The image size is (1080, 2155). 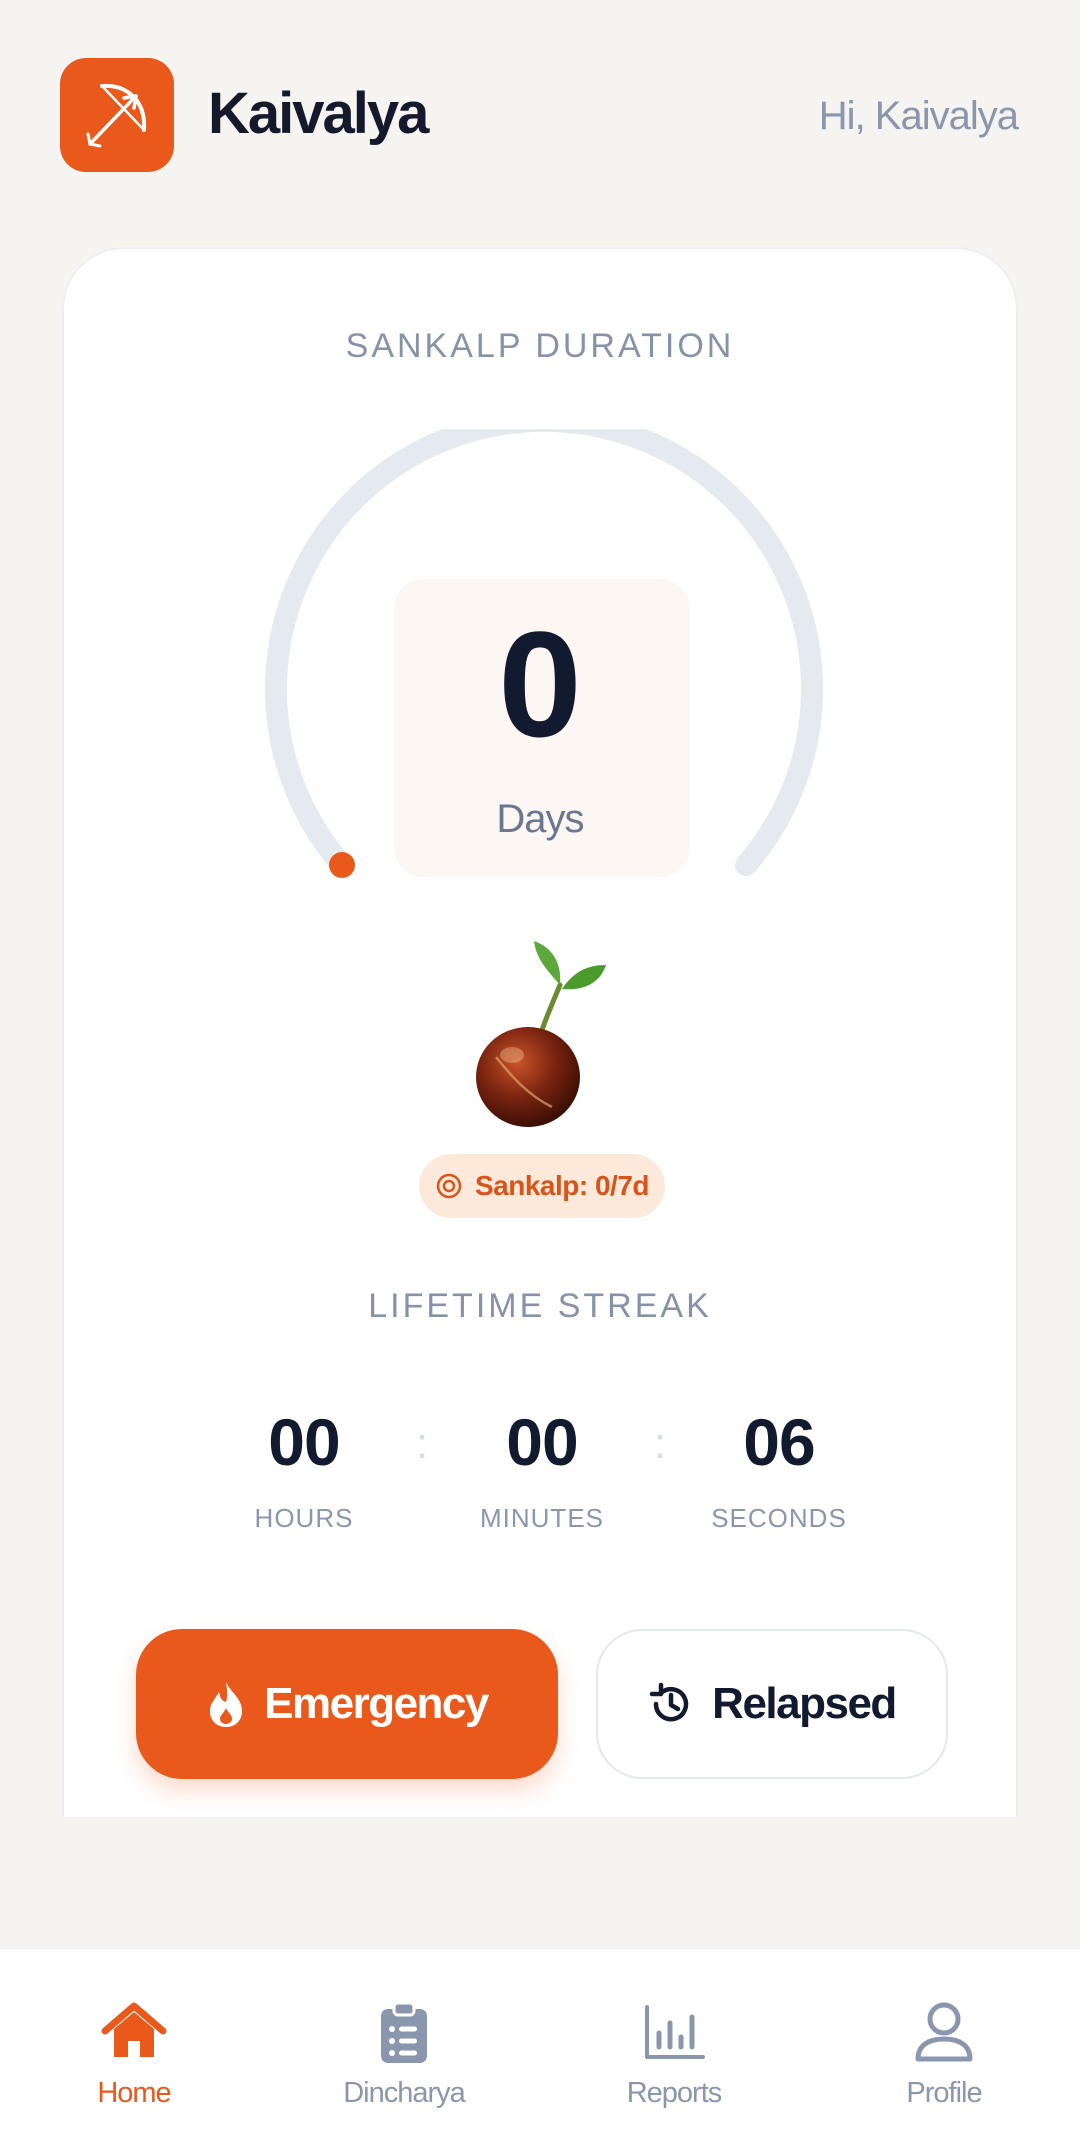 What do you see at coordinates (675, 2032) in the screenshot?
I see `bar-chart-icon` at bounding box center [675, 2032].